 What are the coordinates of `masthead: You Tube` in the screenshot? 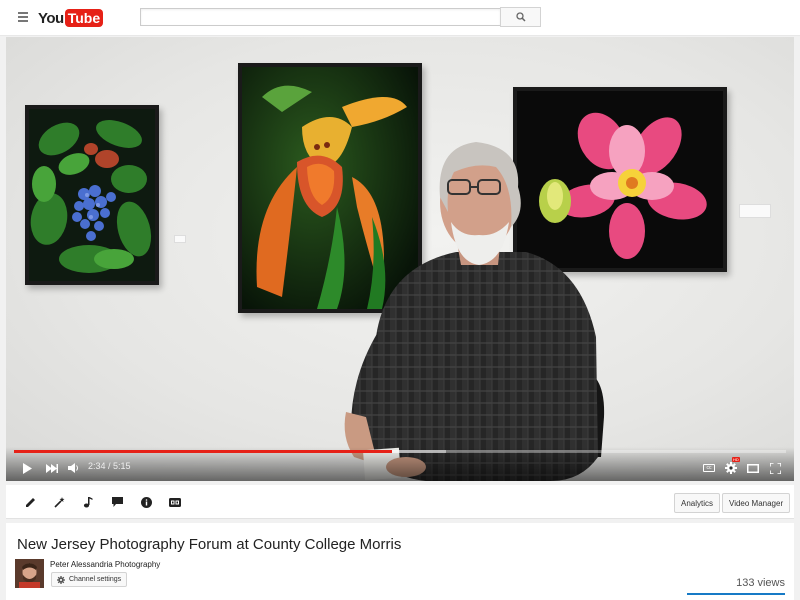 It's located at (400, 18).